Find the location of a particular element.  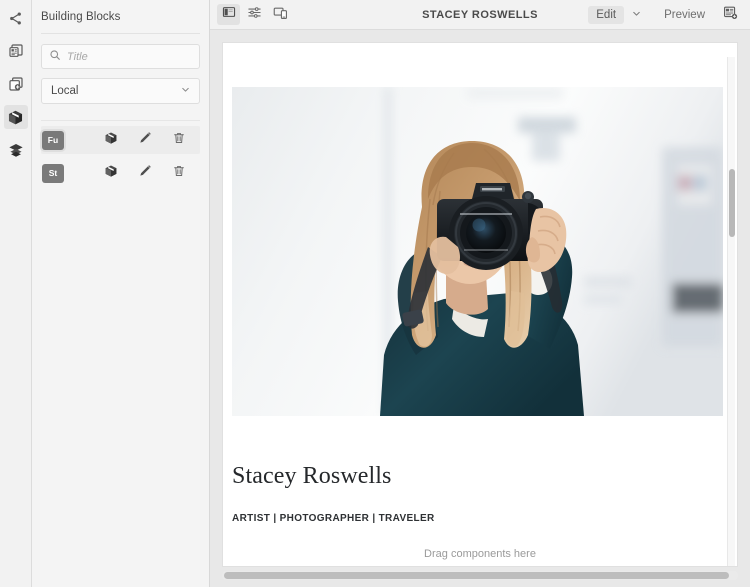

block-badge: St is located at coordinates (53, 173).